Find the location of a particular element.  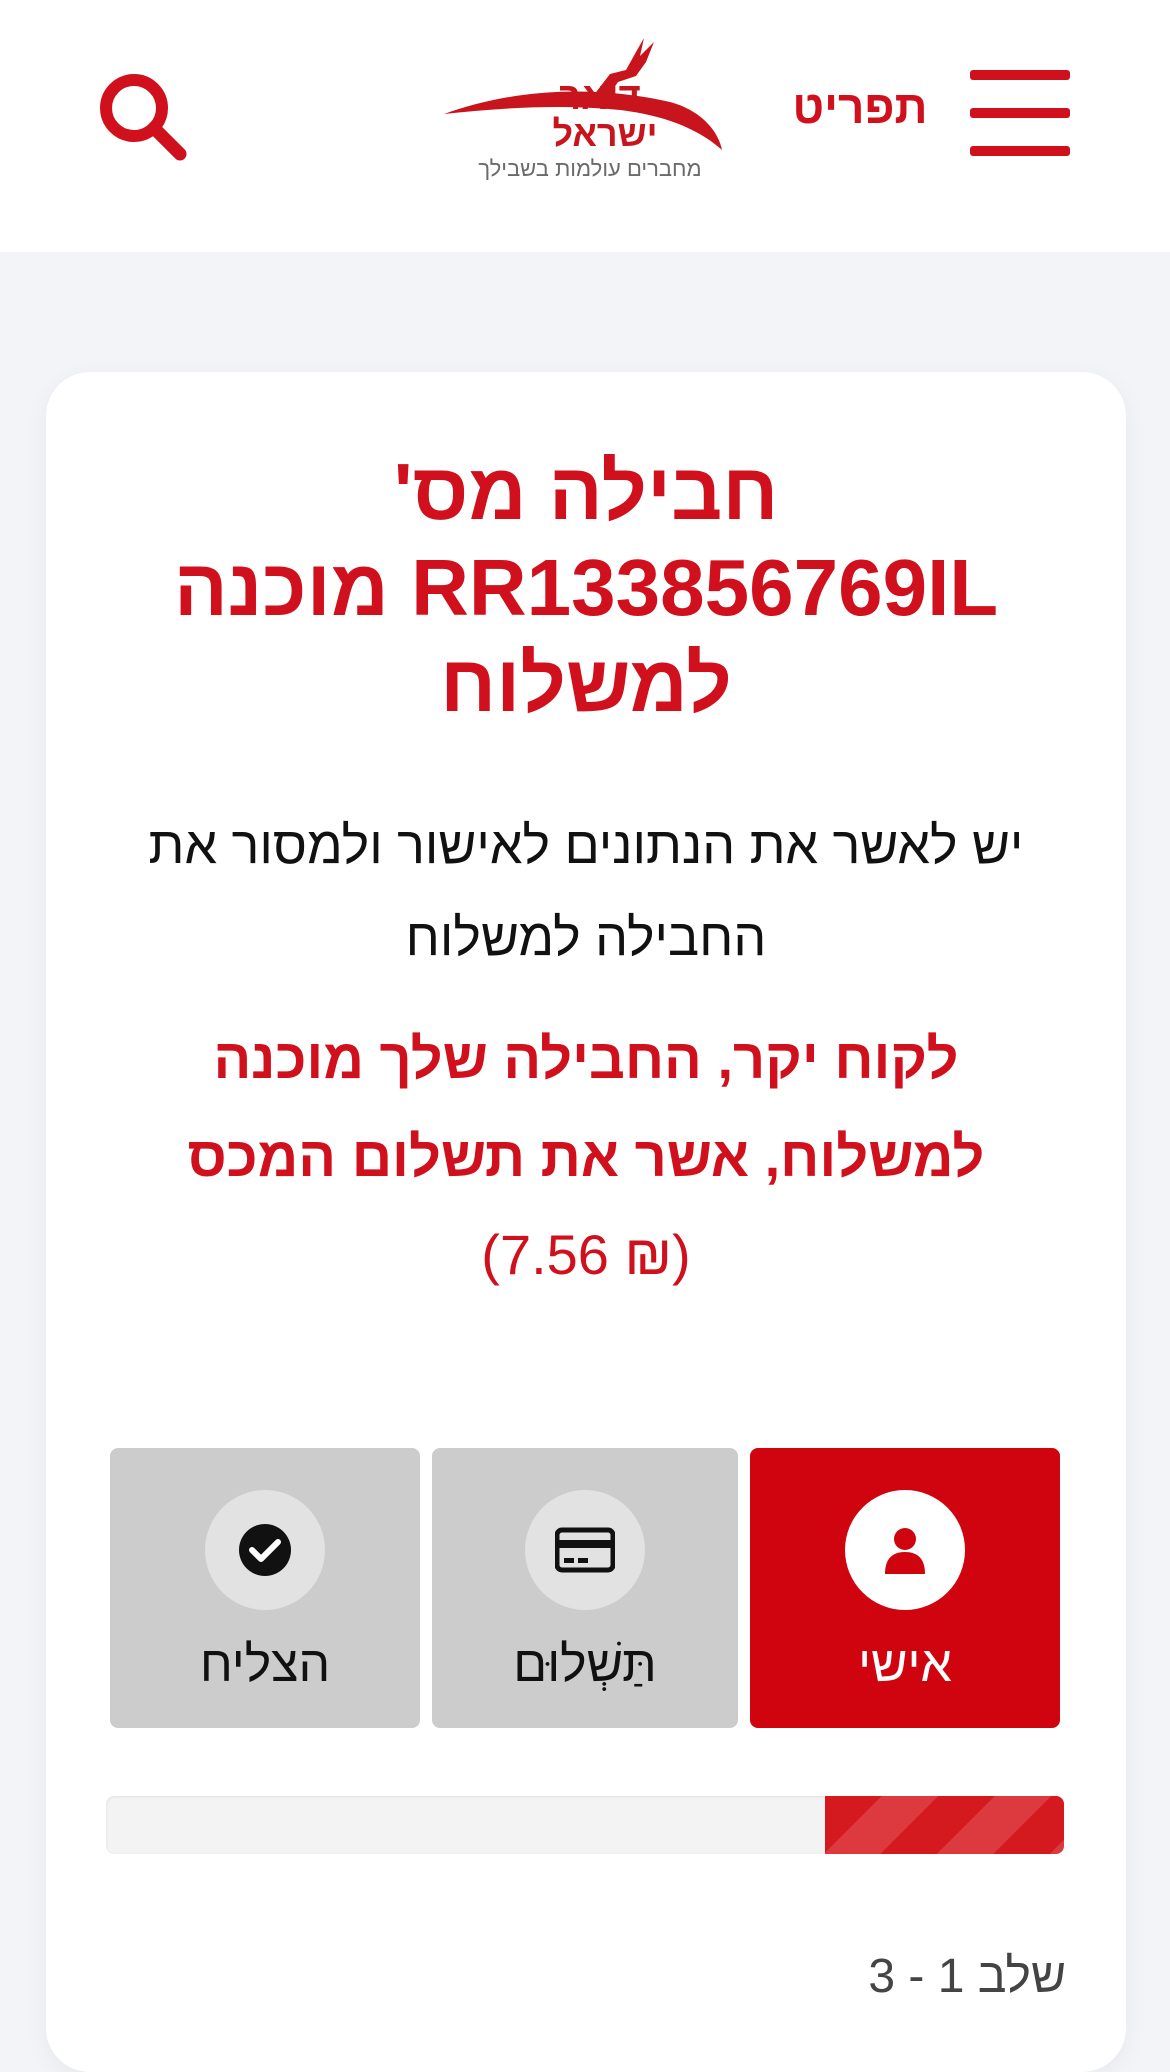

logo-tagline: מחברים עולמות בשבילך is located at coordinates (590, 168).